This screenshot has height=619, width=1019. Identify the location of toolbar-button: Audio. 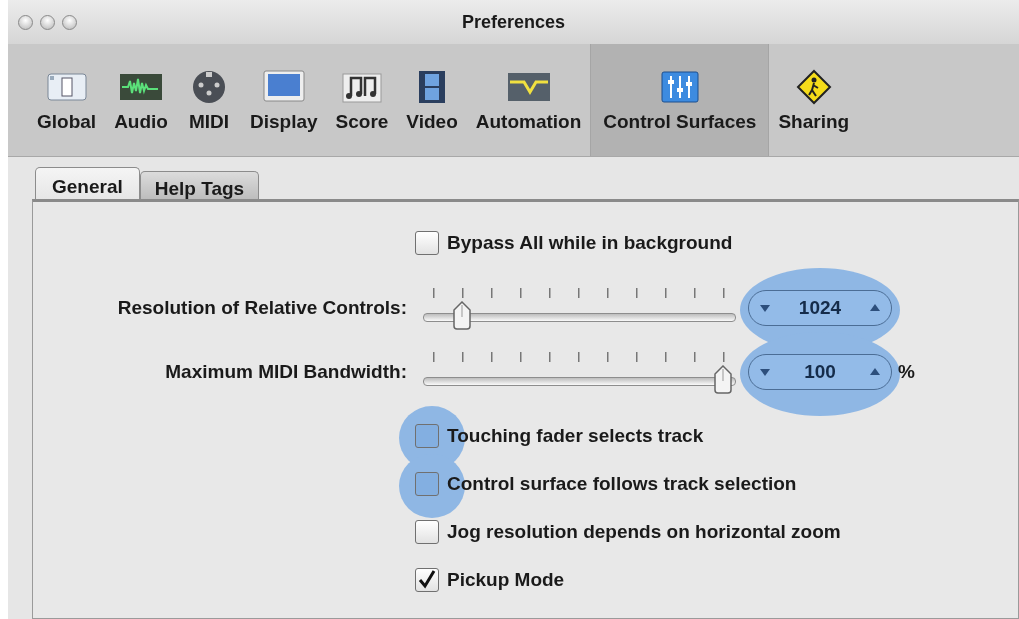
(141, 100).